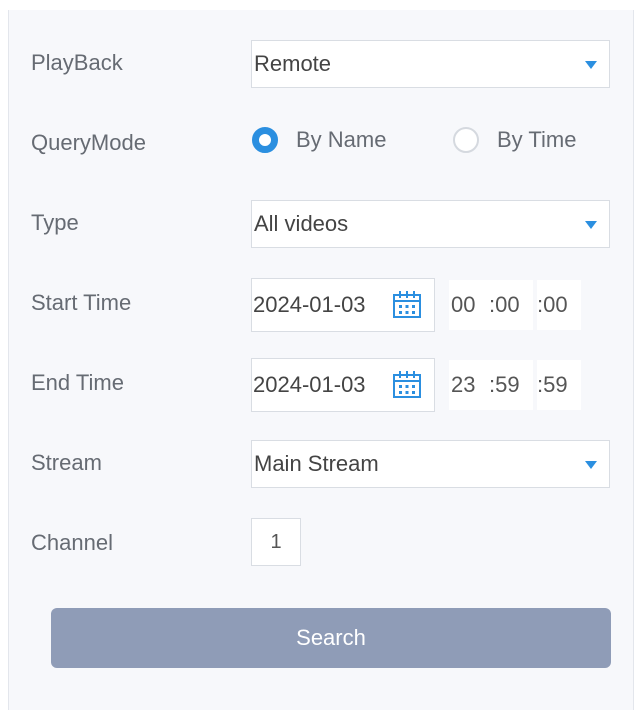 This screenshot has width=644, height=710. What do you see at coordinates (309, 384) in the screenshot?
I see `end-date-value: 2024-01-03` at bounding box center [309, 384].